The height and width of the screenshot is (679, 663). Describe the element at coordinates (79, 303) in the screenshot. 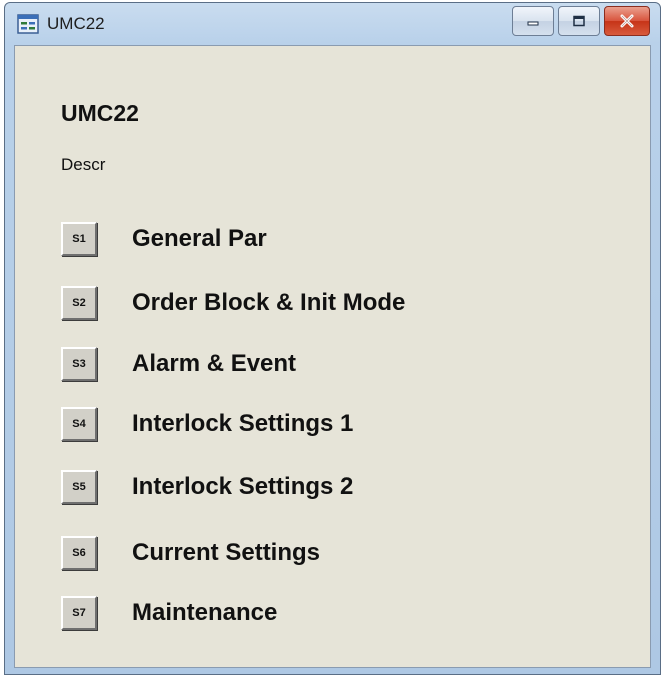

I see `s2-button: S2` at that location.